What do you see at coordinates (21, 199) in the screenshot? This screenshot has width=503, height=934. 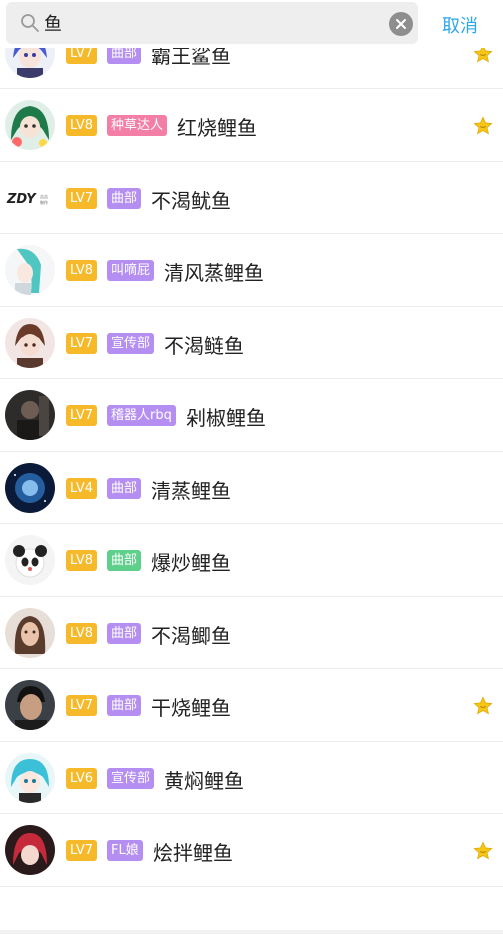 I see `svg-text: ZDY` at bounding box center [21, 199].